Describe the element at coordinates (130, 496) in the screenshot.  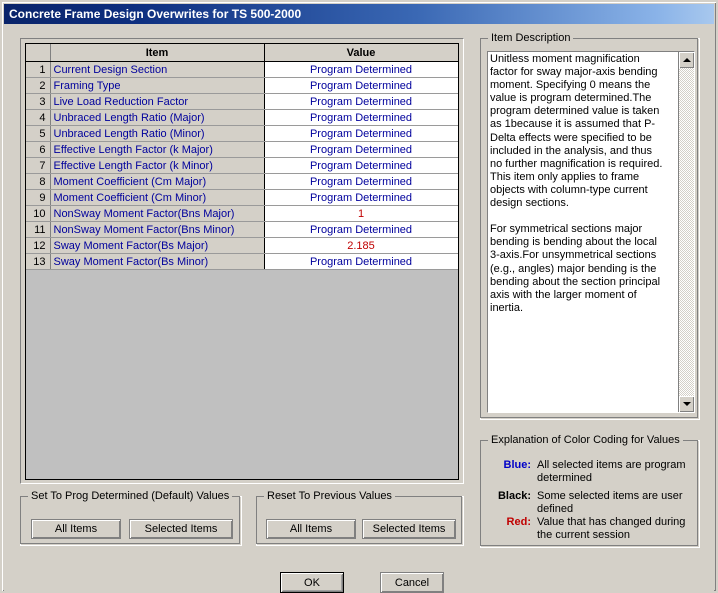
I see `set-to-program-determined-legend: Set To Prog Determined (Default) Values` at that location.